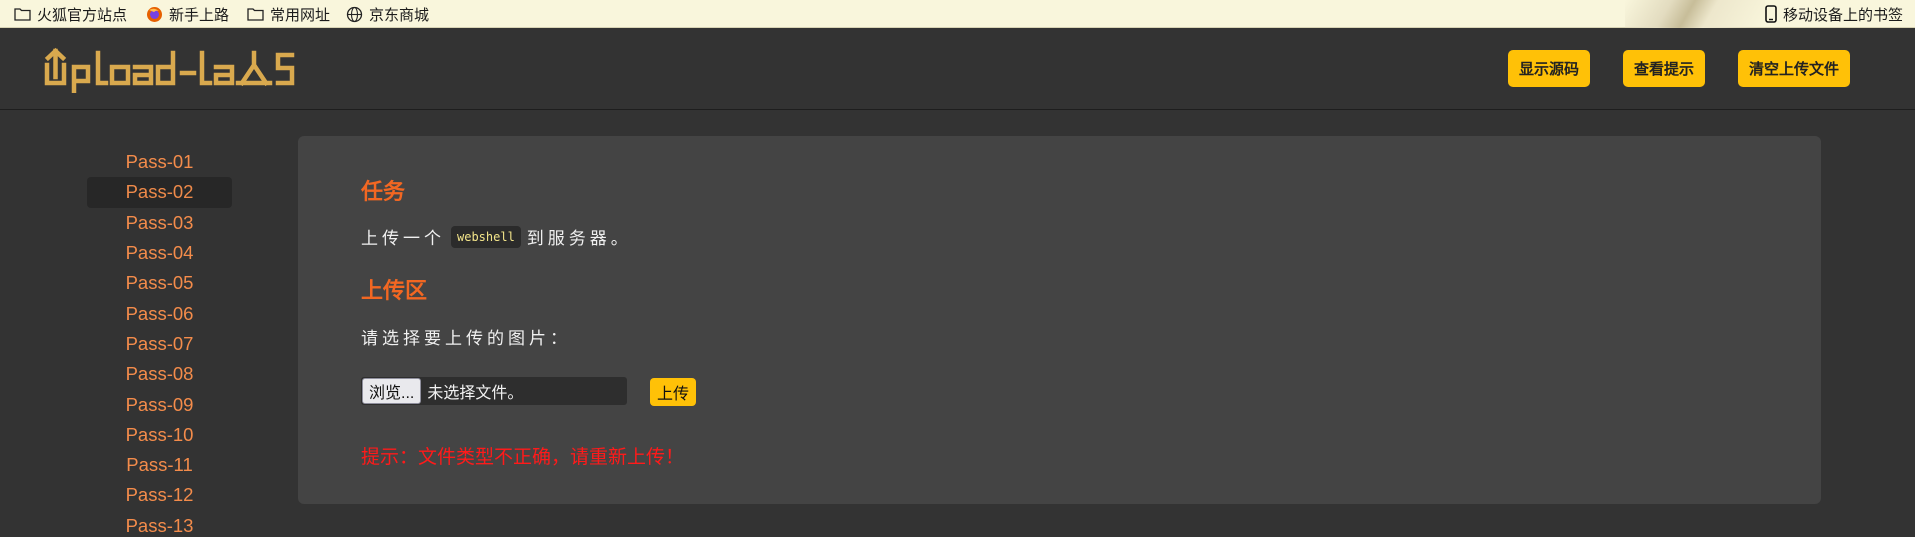 This screenshot has width=1915, height=537. Describe the element at coordinates (403, 238) in the screenshot. I see `task-prefix: 上传一个` at that location.